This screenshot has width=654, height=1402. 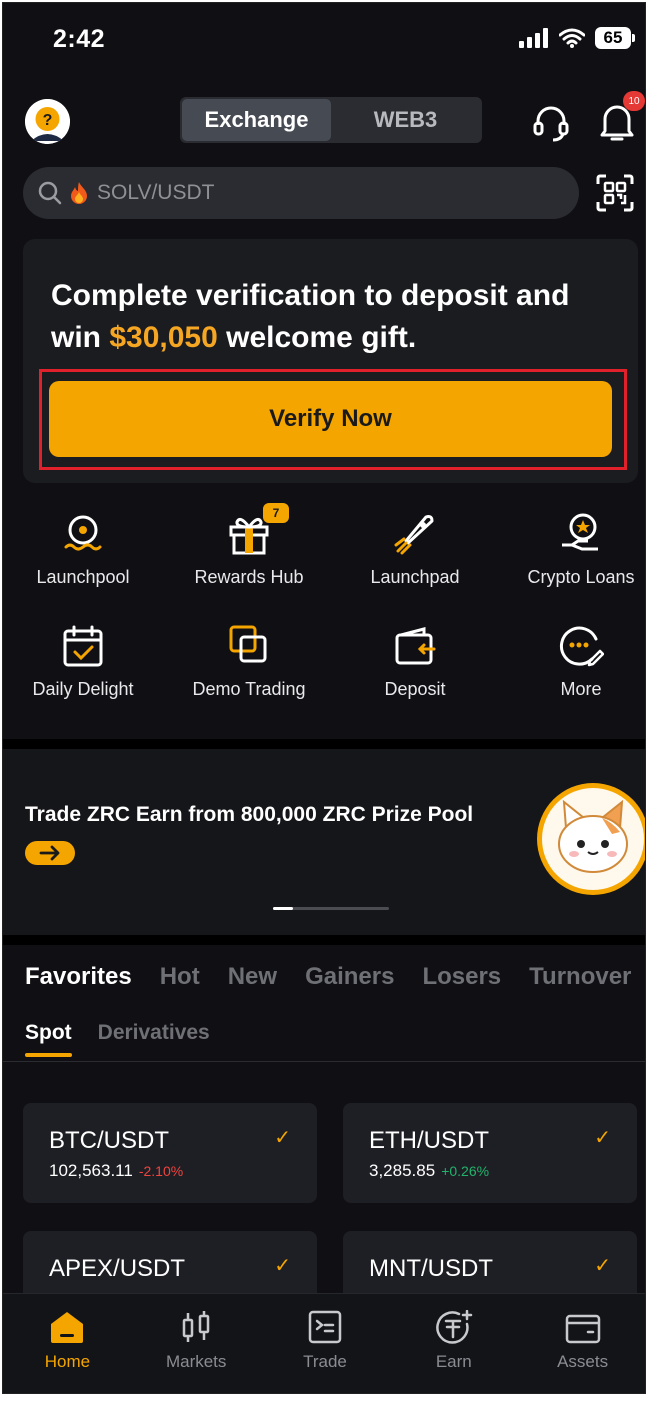 I want to click on fire-icon, so click(x=79, y=193).